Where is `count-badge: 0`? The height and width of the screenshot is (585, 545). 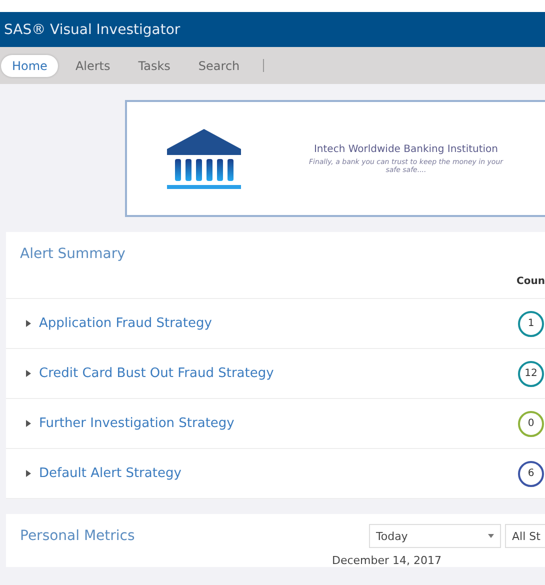 count-badge: 0 is located at coordinates (531, 423).